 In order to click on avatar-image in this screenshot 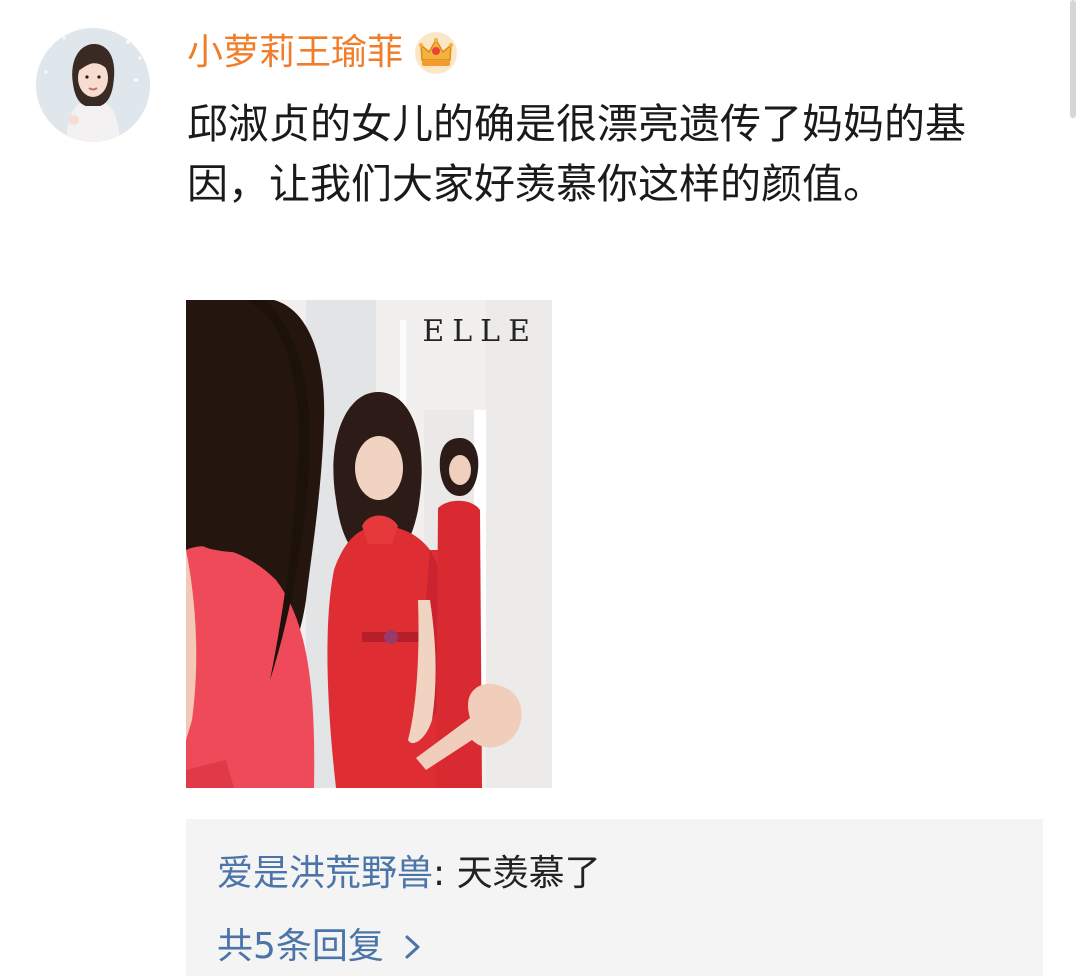, I will do `click(93, 85)`.